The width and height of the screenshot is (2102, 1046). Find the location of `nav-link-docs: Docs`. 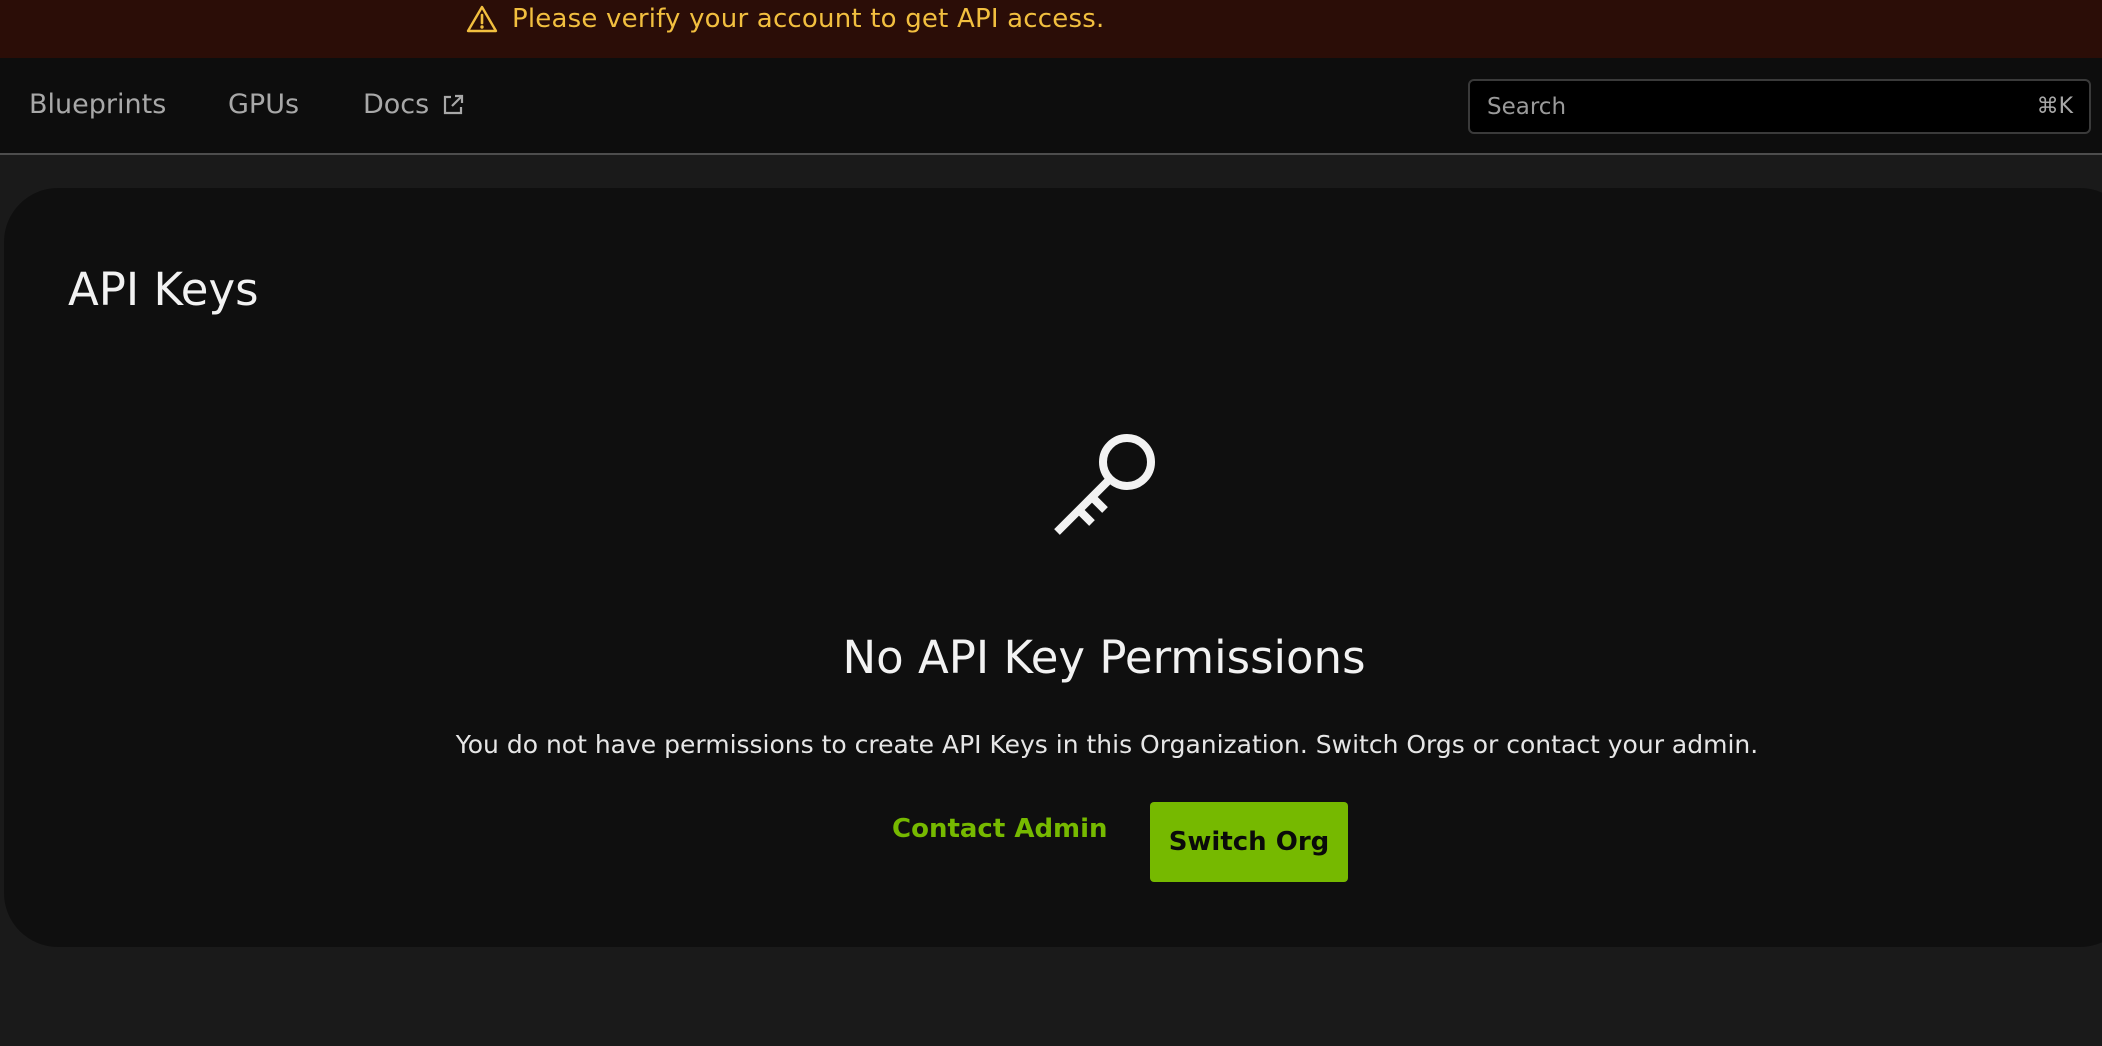

nav-link-docs: Docs is located at coordinates (414, 105).